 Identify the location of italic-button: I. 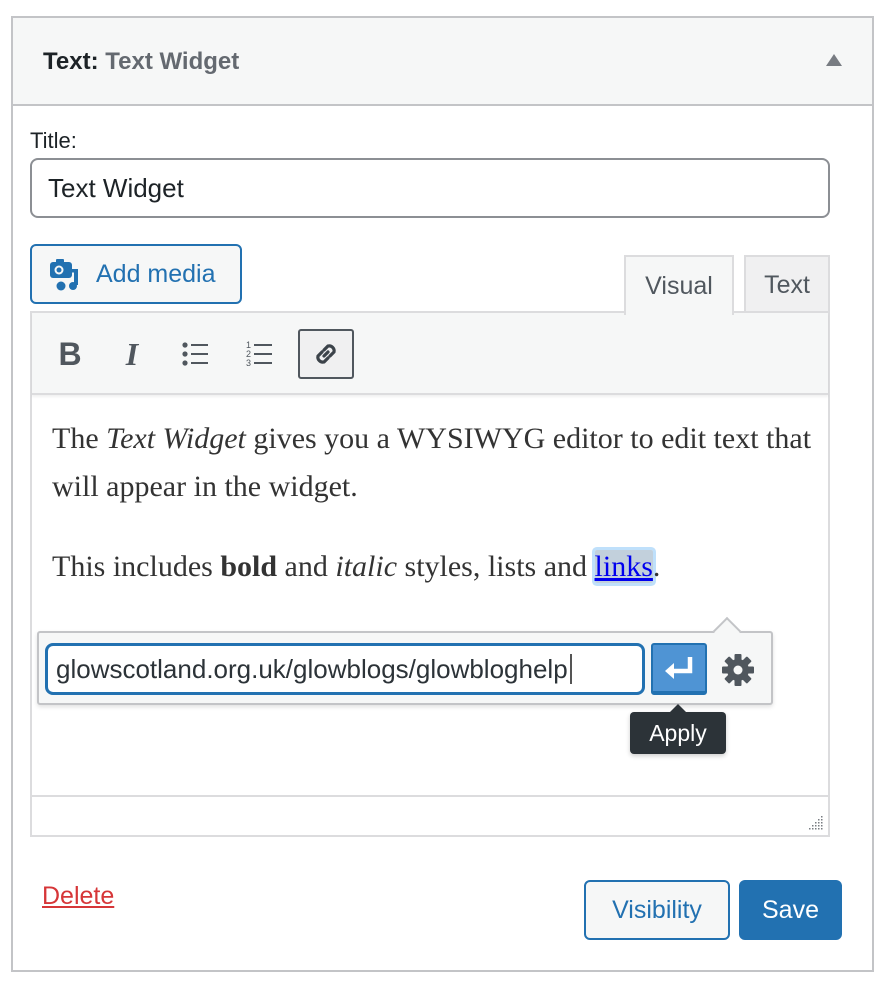
(132, 354).